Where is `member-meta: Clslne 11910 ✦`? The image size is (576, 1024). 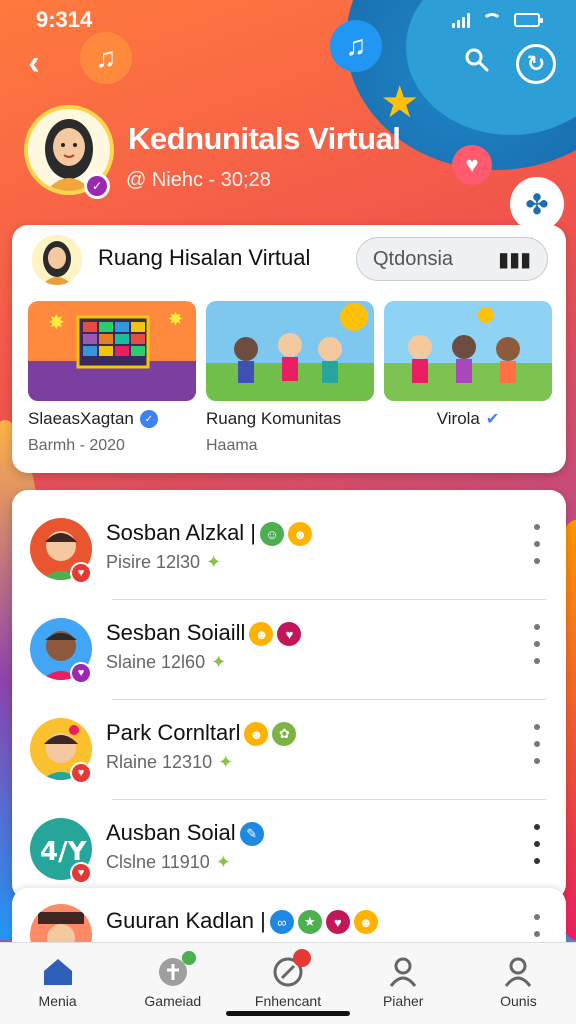 member-meta: Clslne 11910 ✦ is located at coordinates (168, 862).